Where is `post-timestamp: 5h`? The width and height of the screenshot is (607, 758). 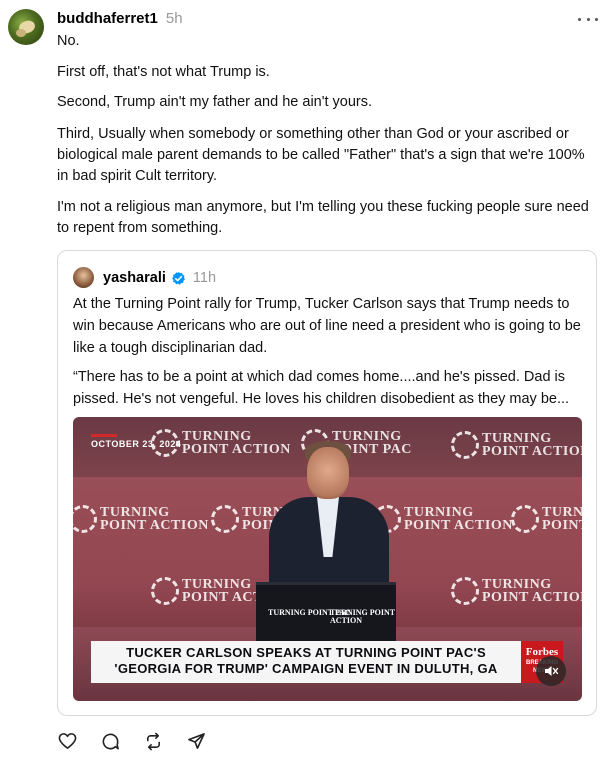
post-timestamp: 5h is located at coordinates (174, 18).